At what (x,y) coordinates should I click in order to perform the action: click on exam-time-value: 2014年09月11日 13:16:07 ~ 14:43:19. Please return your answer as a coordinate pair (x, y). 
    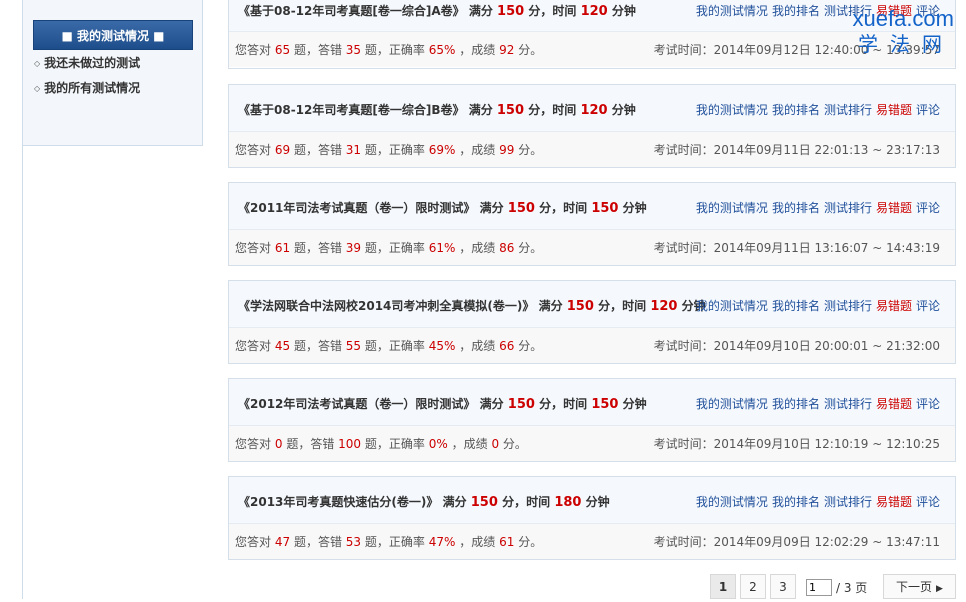
    Looking at the image, I should click on (826, 248).